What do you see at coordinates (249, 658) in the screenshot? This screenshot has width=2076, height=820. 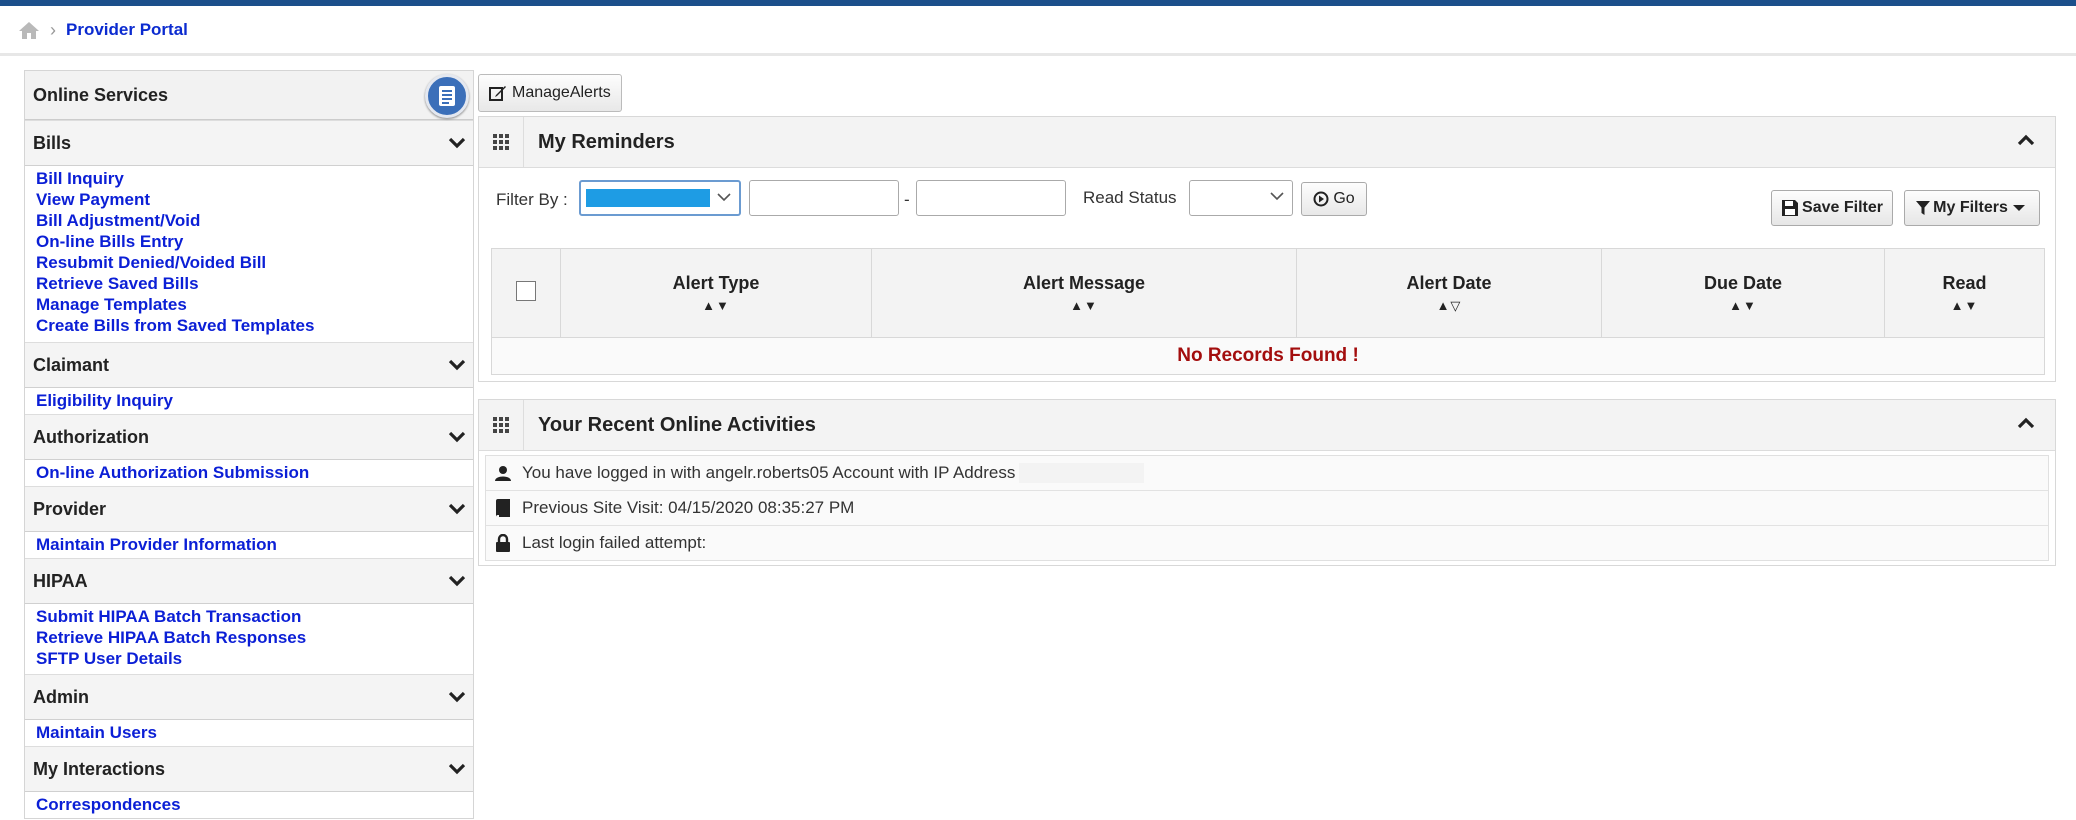 I see `sidebar-link-sftp-user-details: SFTP User Details` at bounding box center [249, 658].